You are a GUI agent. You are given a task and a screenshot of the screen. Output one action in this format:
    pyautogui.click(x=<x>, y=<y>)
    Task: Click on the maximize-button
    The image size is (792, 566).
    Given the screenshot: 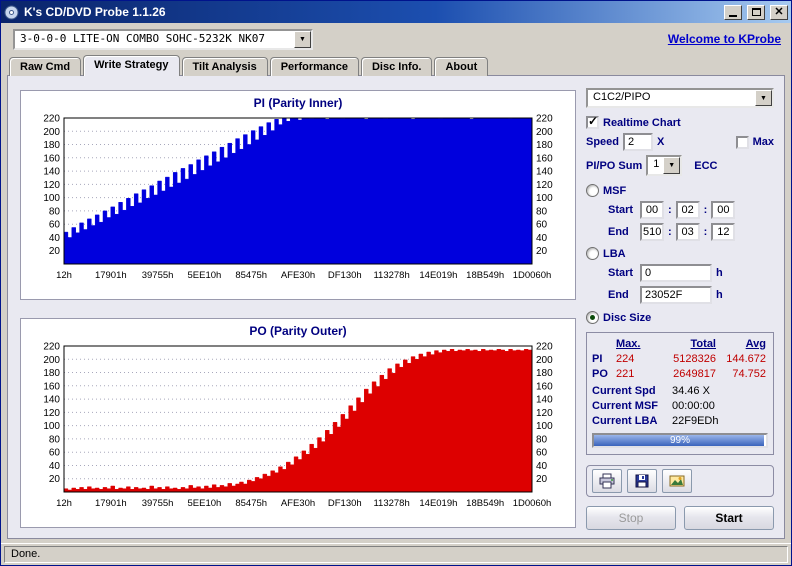 What is the action you would take?
    pyautogui.click(x=756, y=12)
    